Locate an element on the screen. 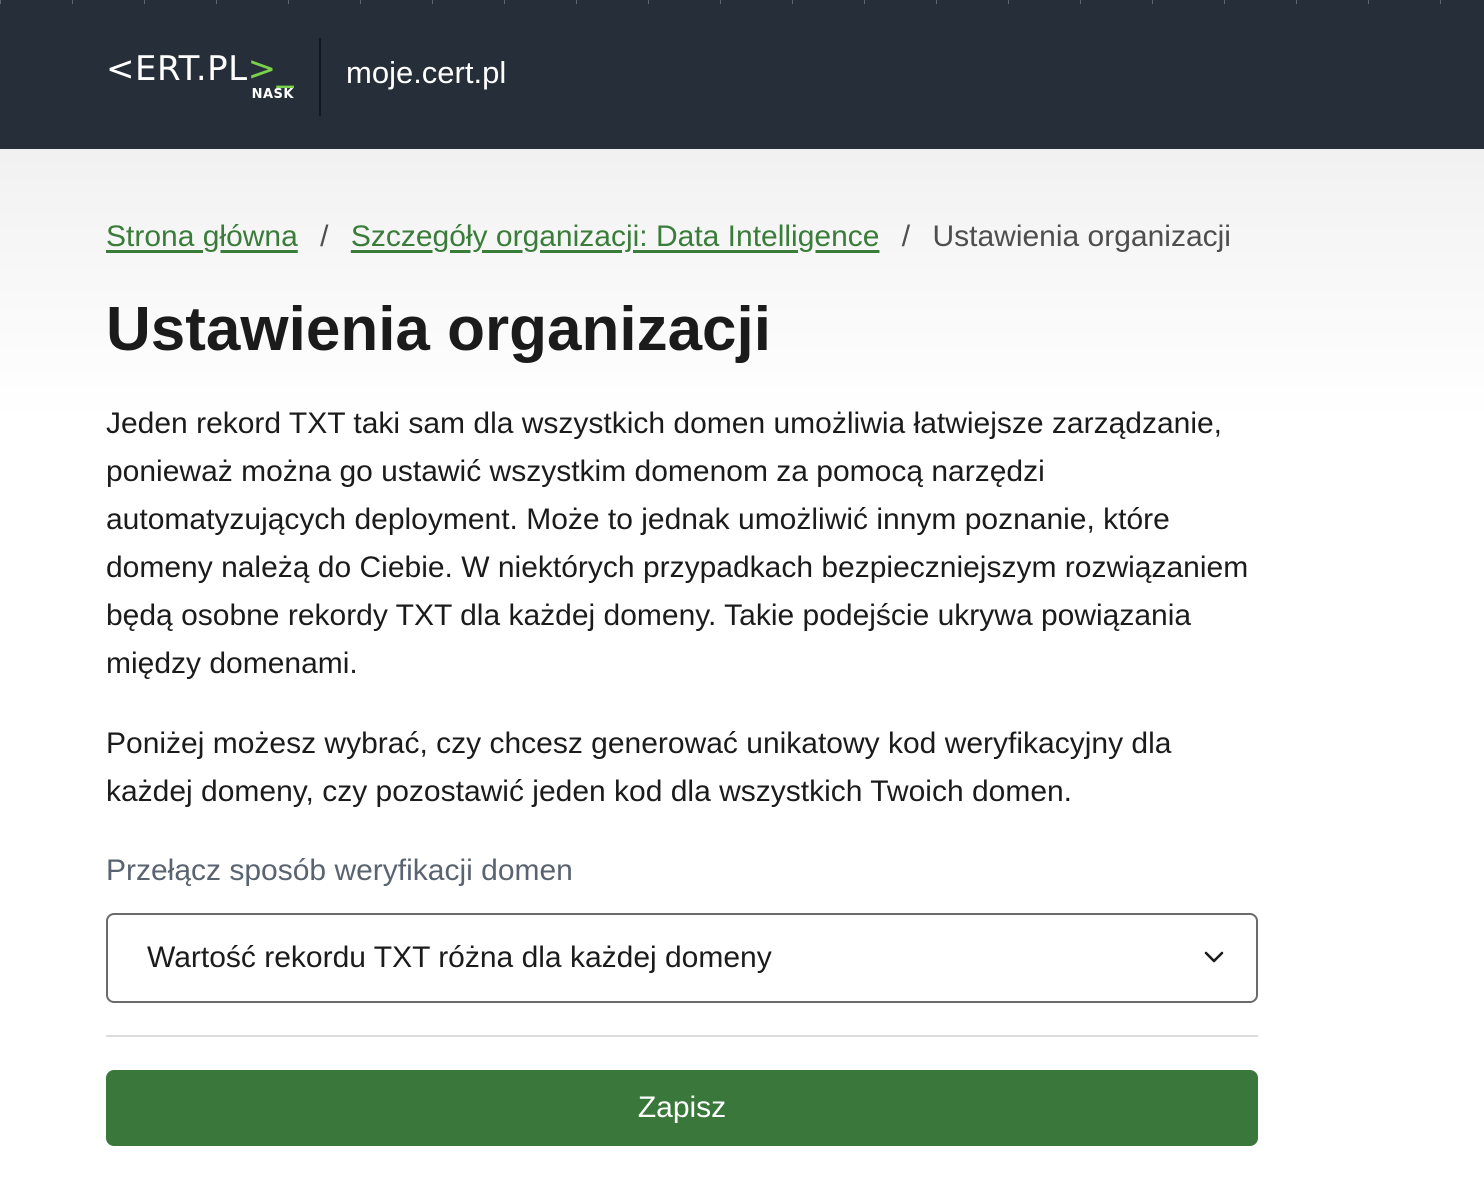 Image resolution: width=1484 pixels, height=1196 pixels. save-button: Zapisz is located at coordinates (682, 1108).